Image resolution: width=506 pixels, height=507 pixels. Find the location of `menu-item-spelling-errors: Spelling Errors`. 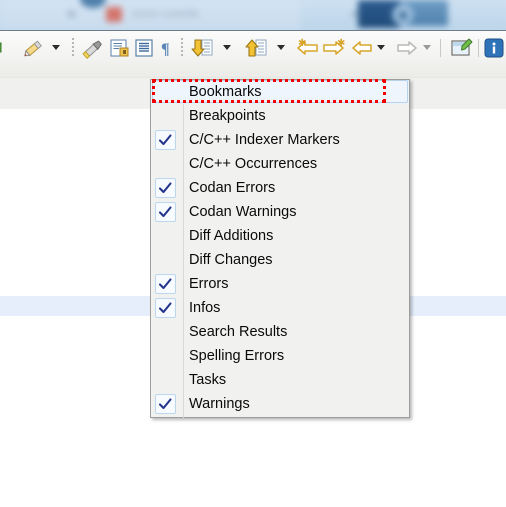

menu-item-spelling-errors: Spelling Errors is located at coordinates (280, 356).